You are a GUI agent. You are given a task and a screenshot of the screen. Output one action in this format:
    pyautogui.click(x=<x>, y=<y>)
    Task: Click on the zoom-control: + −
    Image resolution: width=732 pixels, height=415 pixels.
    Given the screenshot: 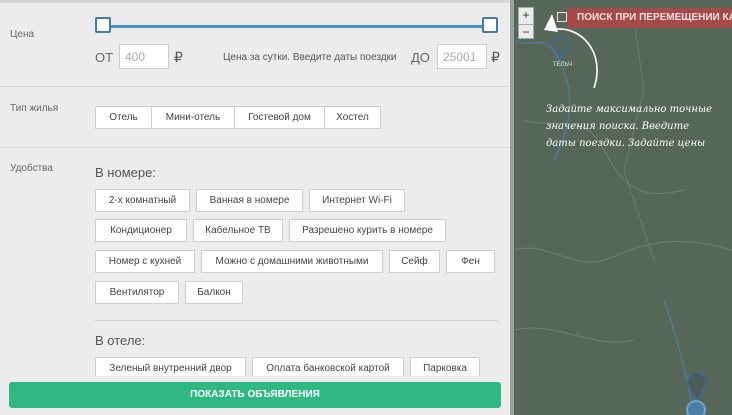 What is the action you would take?
    pyautogui.click(x=526, y=23)
    